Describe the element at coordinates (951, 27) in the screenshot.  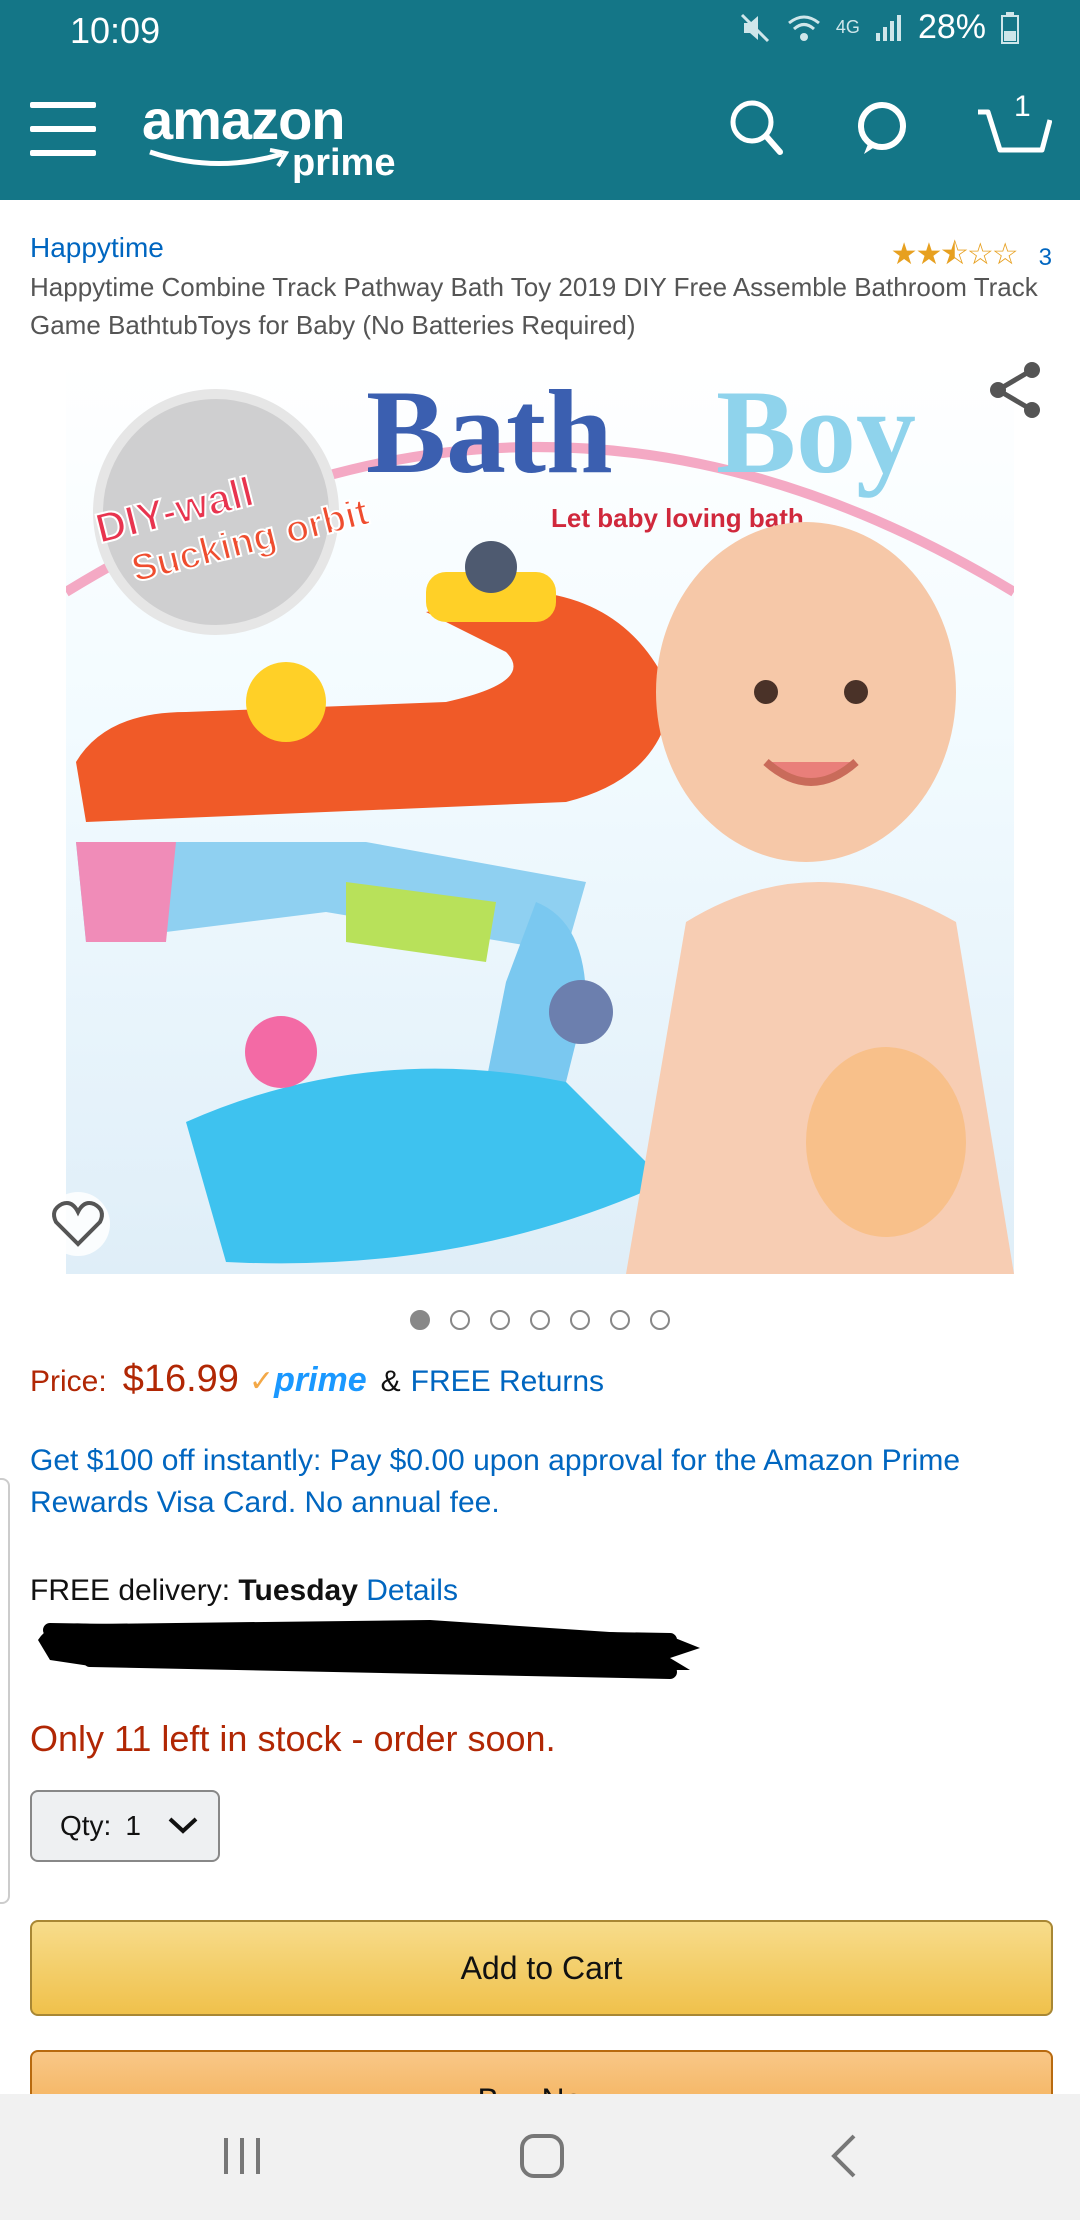
I see `battery-percent: 28%` at that location.